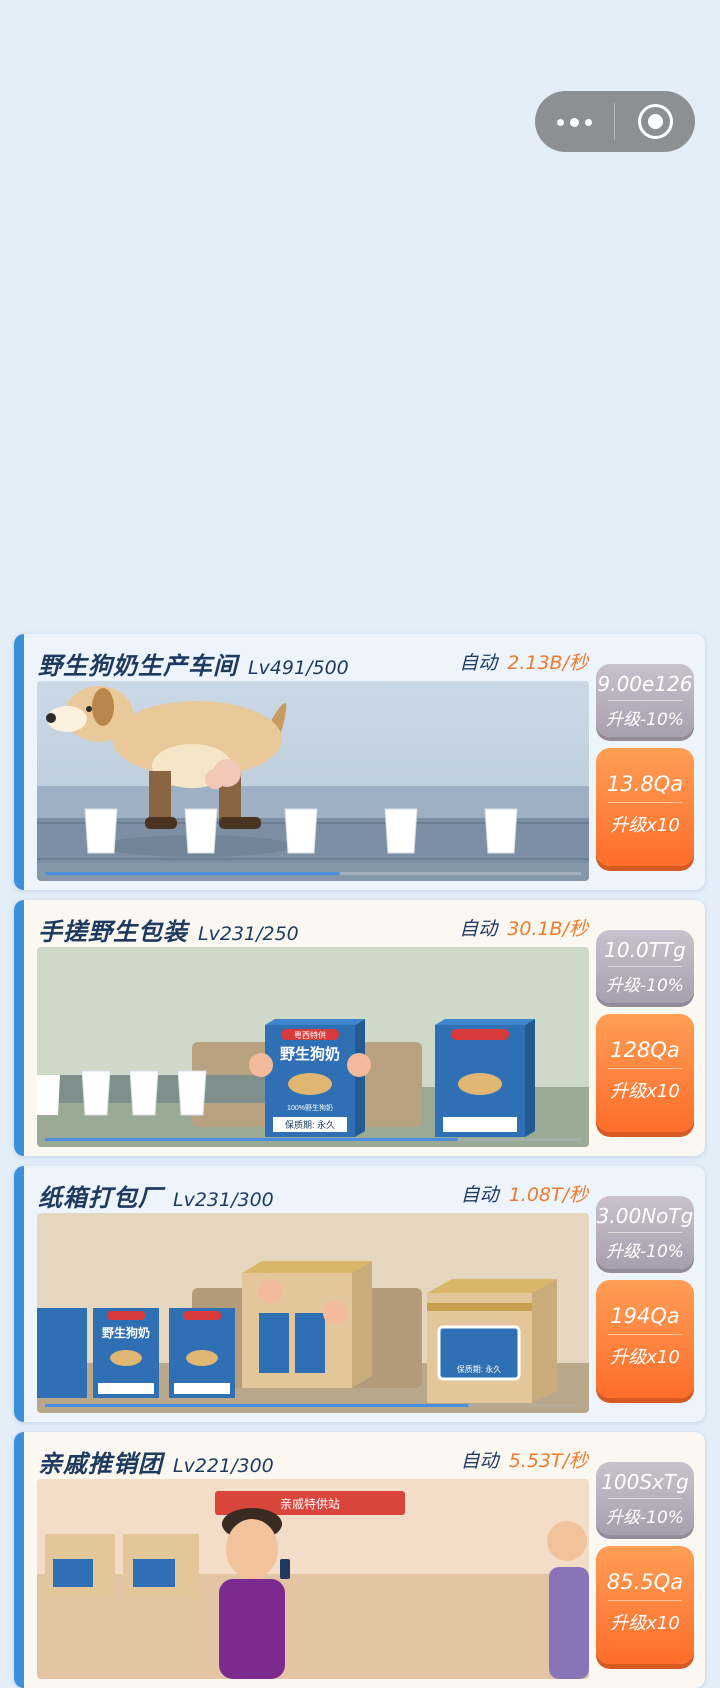 This screenshot has width=720, height=1688. Describe the element at coordinates (645, 700) in the screenshot. I see `discount-upgrade-button: 9.00e126 升级-10%` at that location.